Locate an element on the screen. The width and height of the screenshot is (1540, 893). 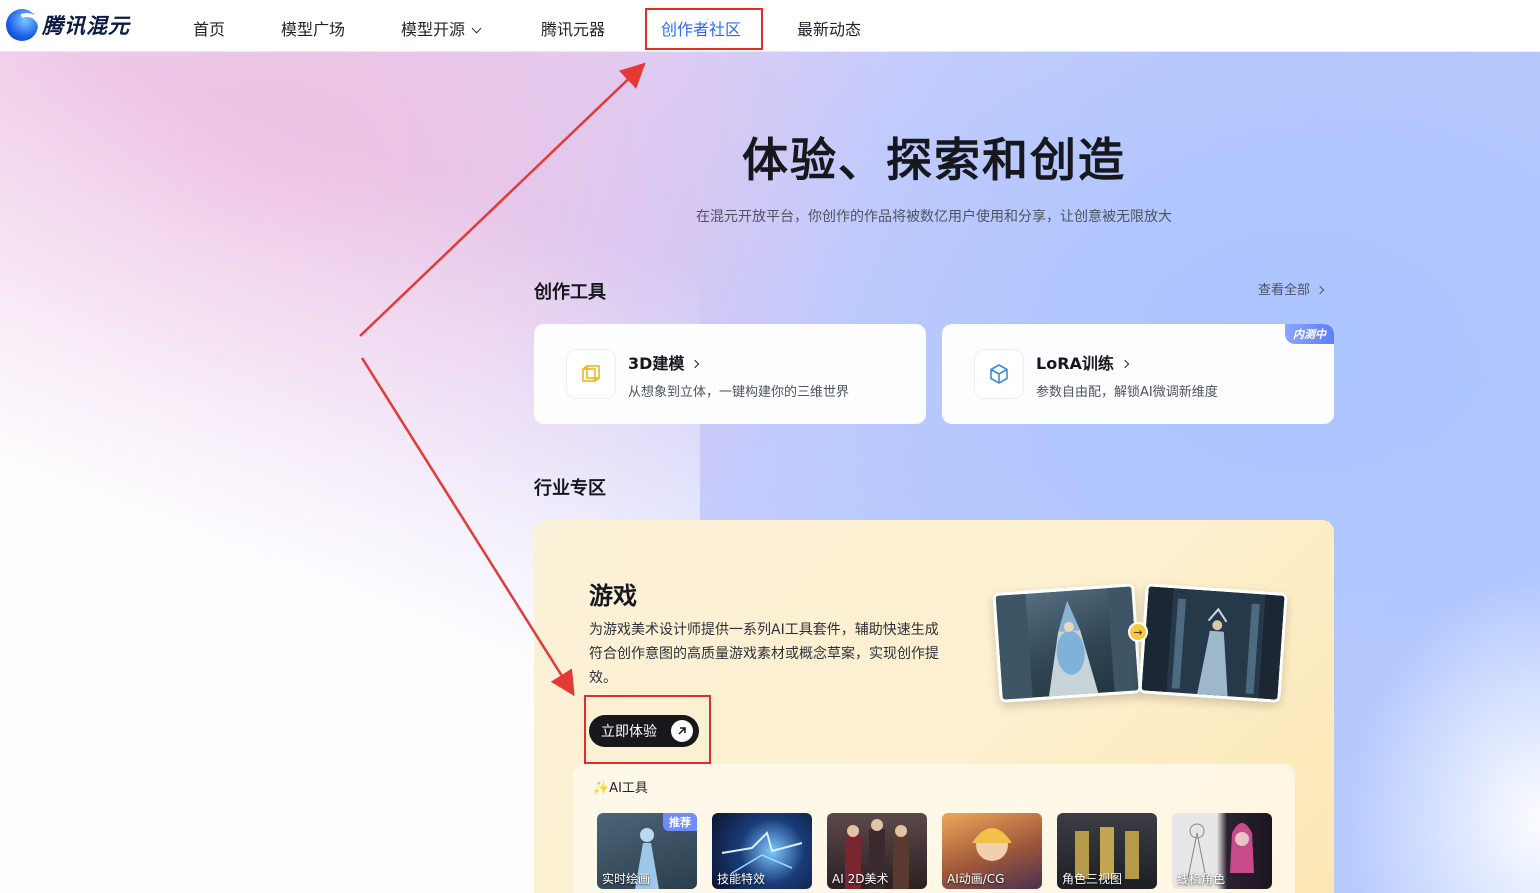
nav-home: 首页 is located at coordinates (209, 28).